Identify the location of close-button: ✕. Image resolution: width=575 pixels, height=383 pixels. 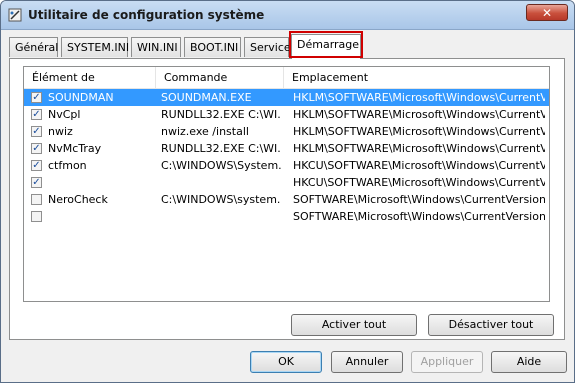
(547, 12).